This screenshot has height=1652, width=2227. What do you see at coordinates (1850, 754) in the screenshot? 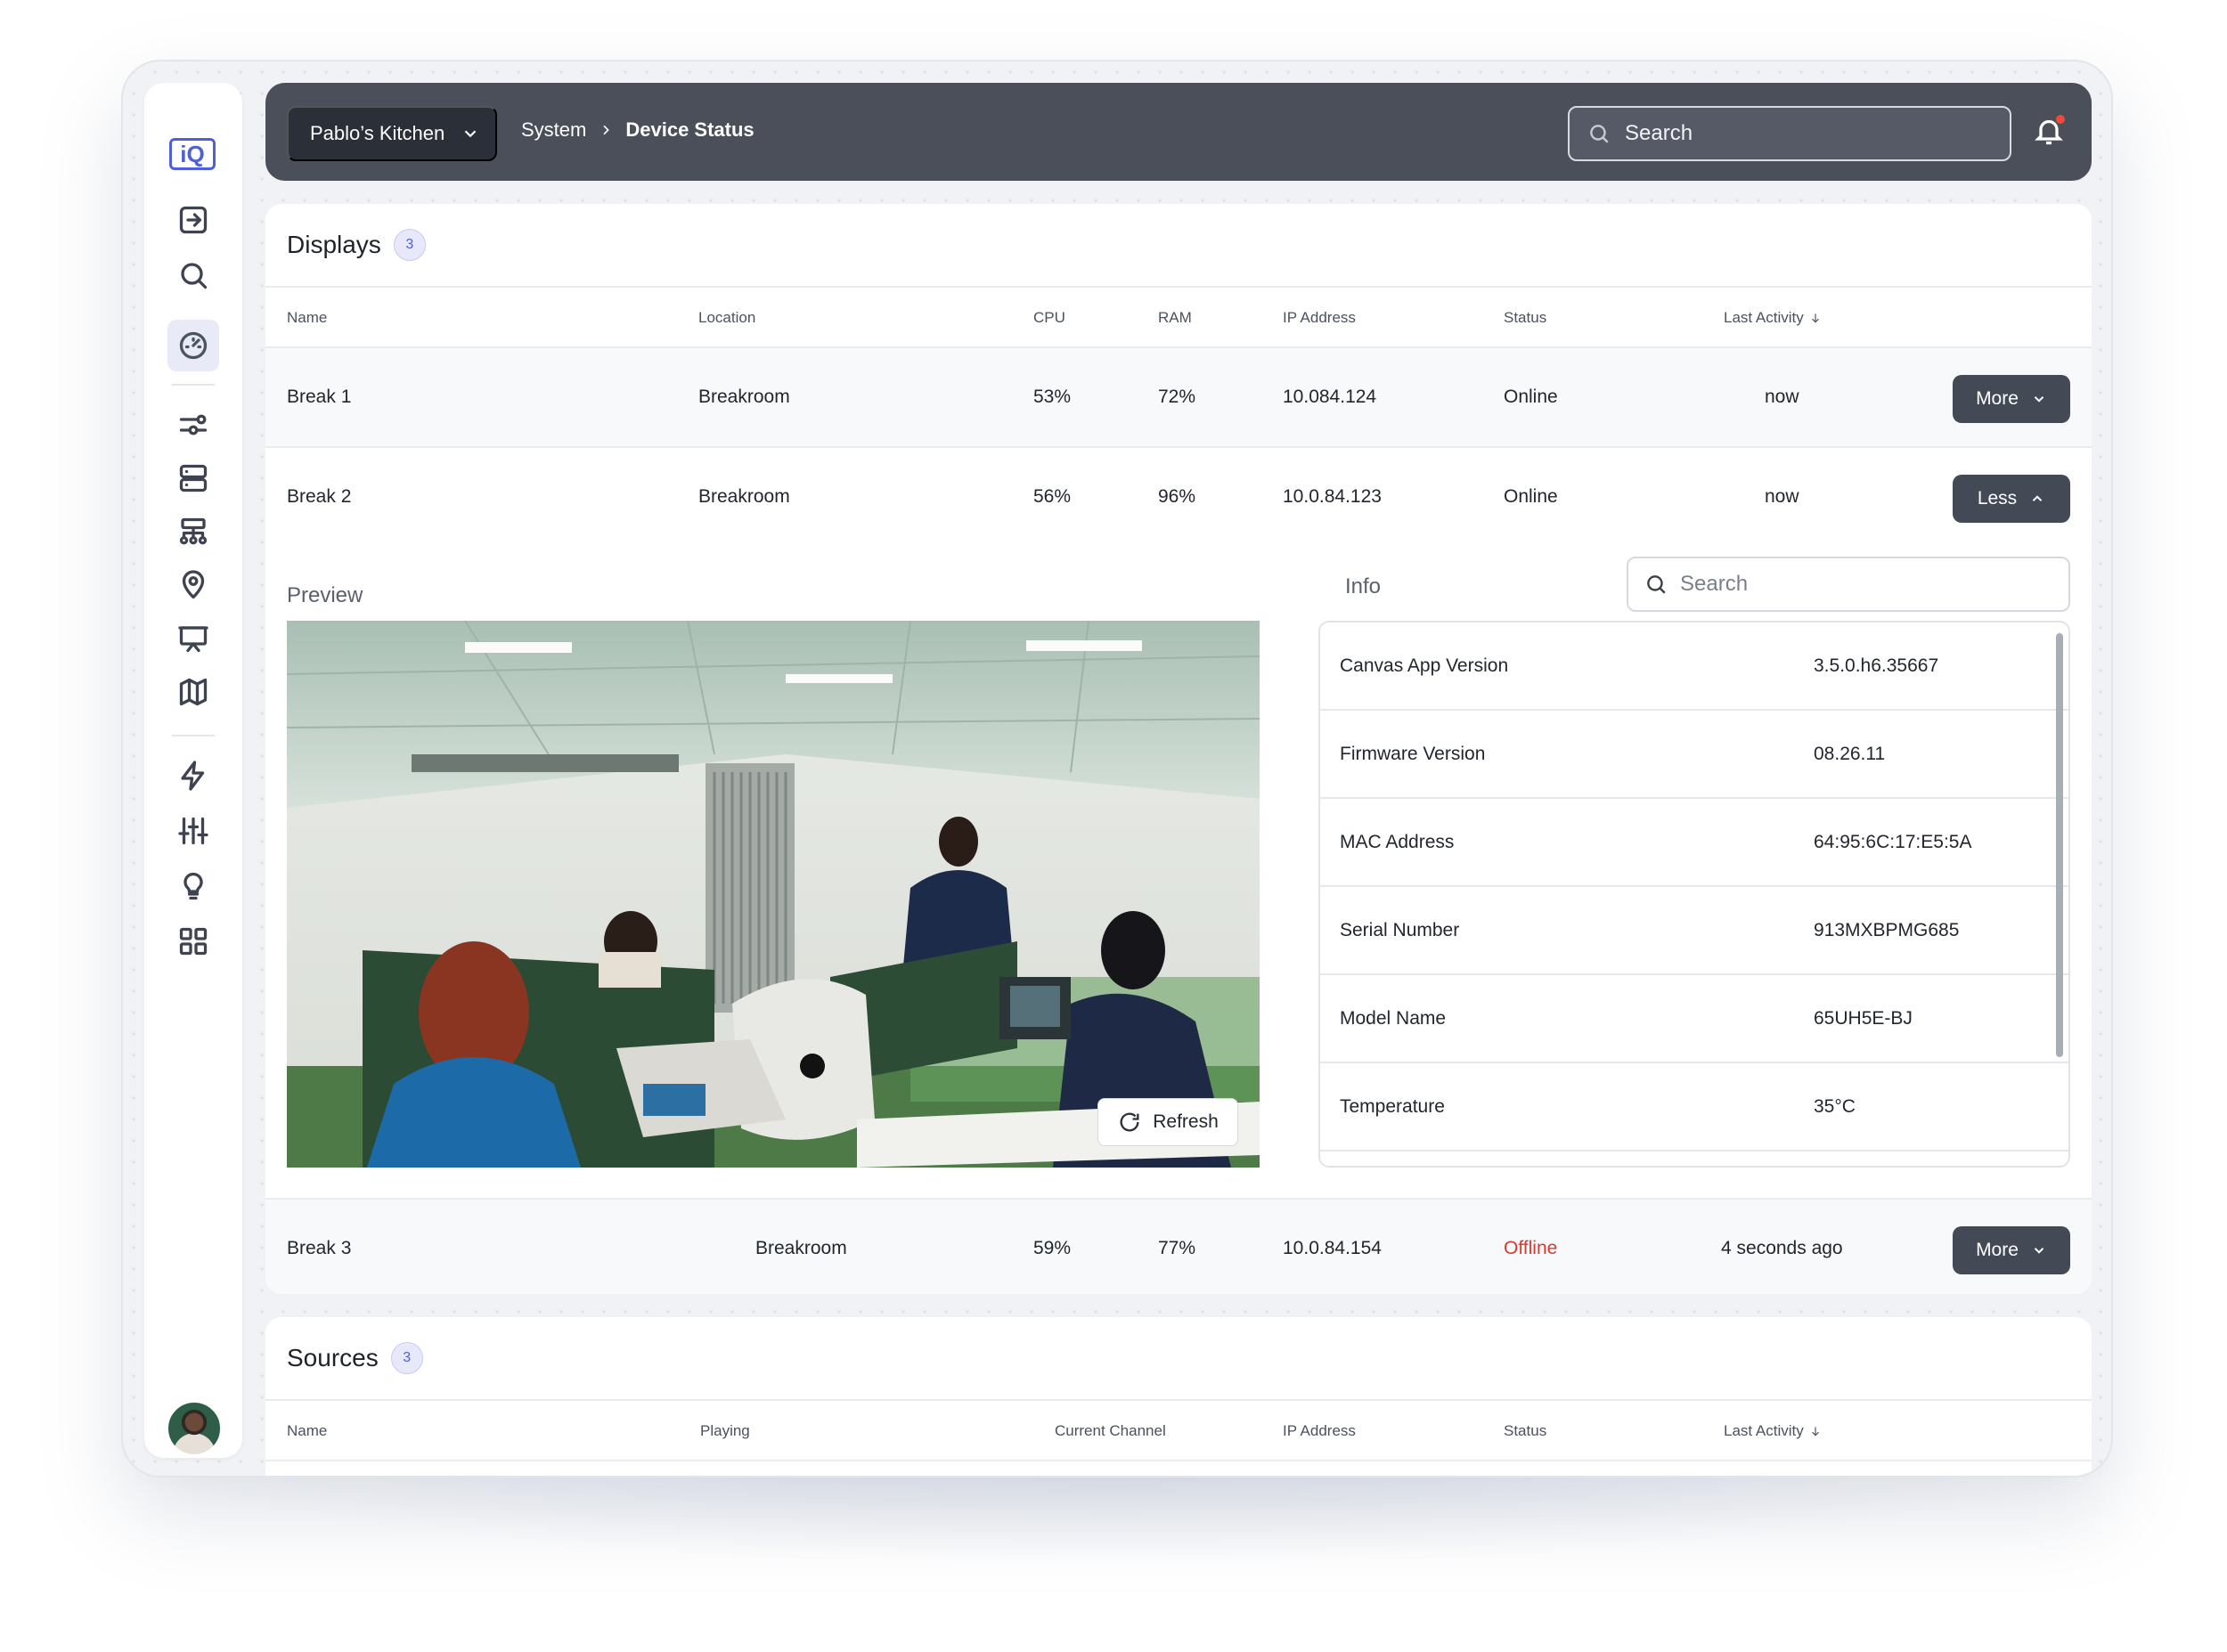
I see `info-value: 08.26.11` at bounding box center [1850, 754].